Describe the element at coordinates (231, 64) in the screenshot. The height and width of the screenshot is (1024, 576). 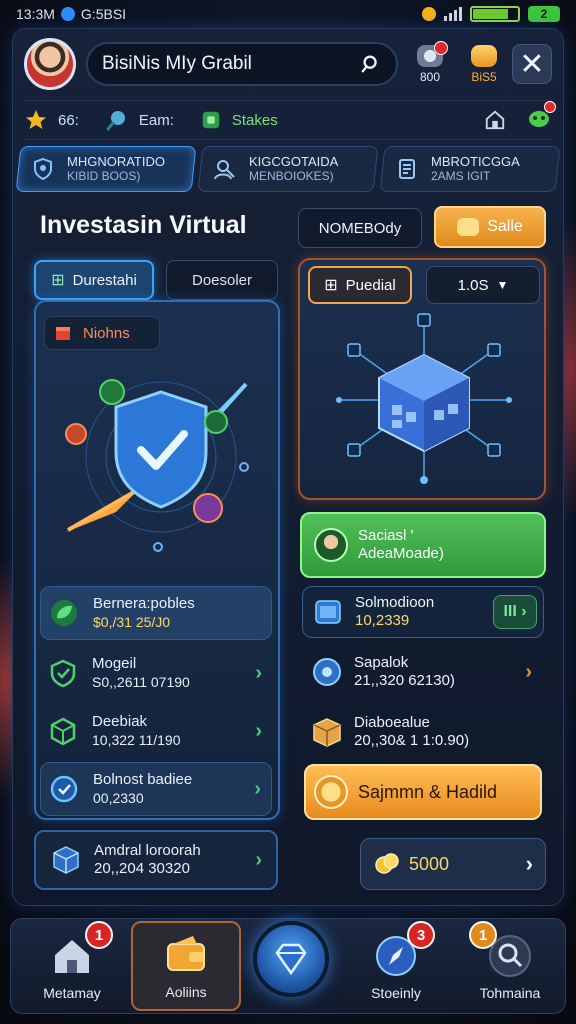
I see `search-text: BisiNis MIy Grabil` at that location.